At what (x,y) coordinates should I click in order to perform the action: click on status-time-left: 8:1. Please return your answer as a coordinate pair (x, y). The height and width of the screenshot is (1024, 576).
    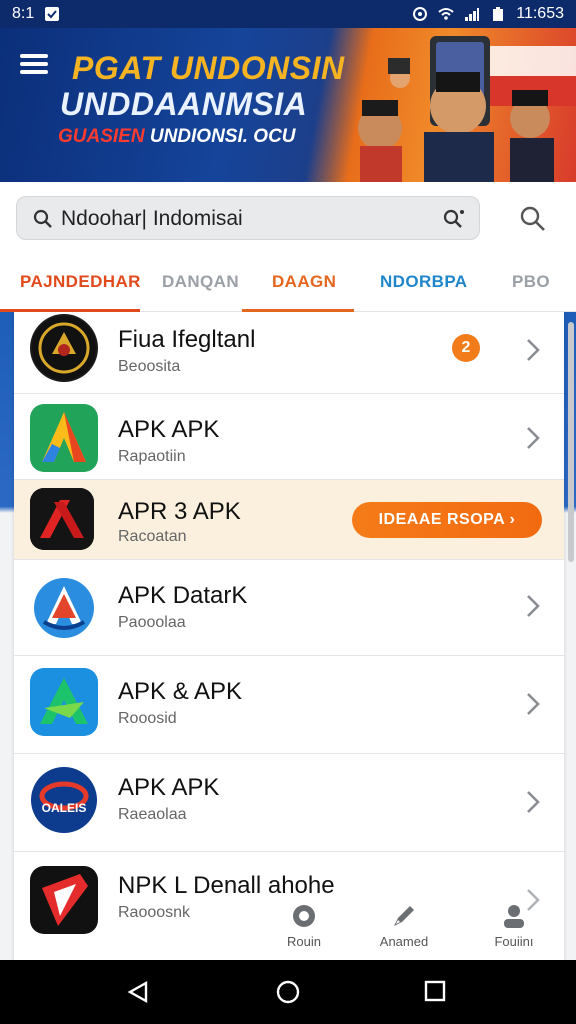
    Looking at the image, I should click on (23, 13).